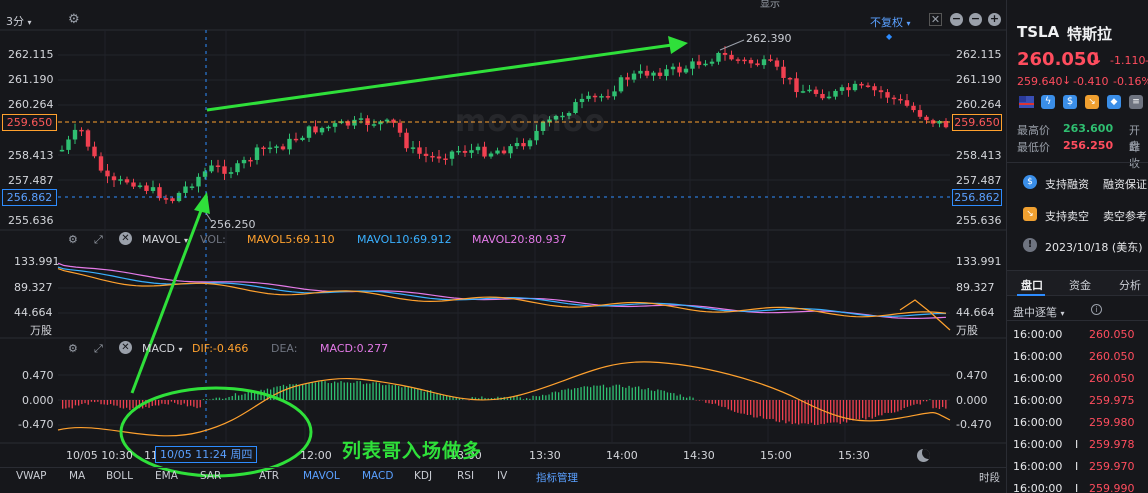  What do you see at coordinates (165, 239) in the screenshot?
I see `volume-indicator-select: MAVOL ▾` at bounding box center [165, 239].